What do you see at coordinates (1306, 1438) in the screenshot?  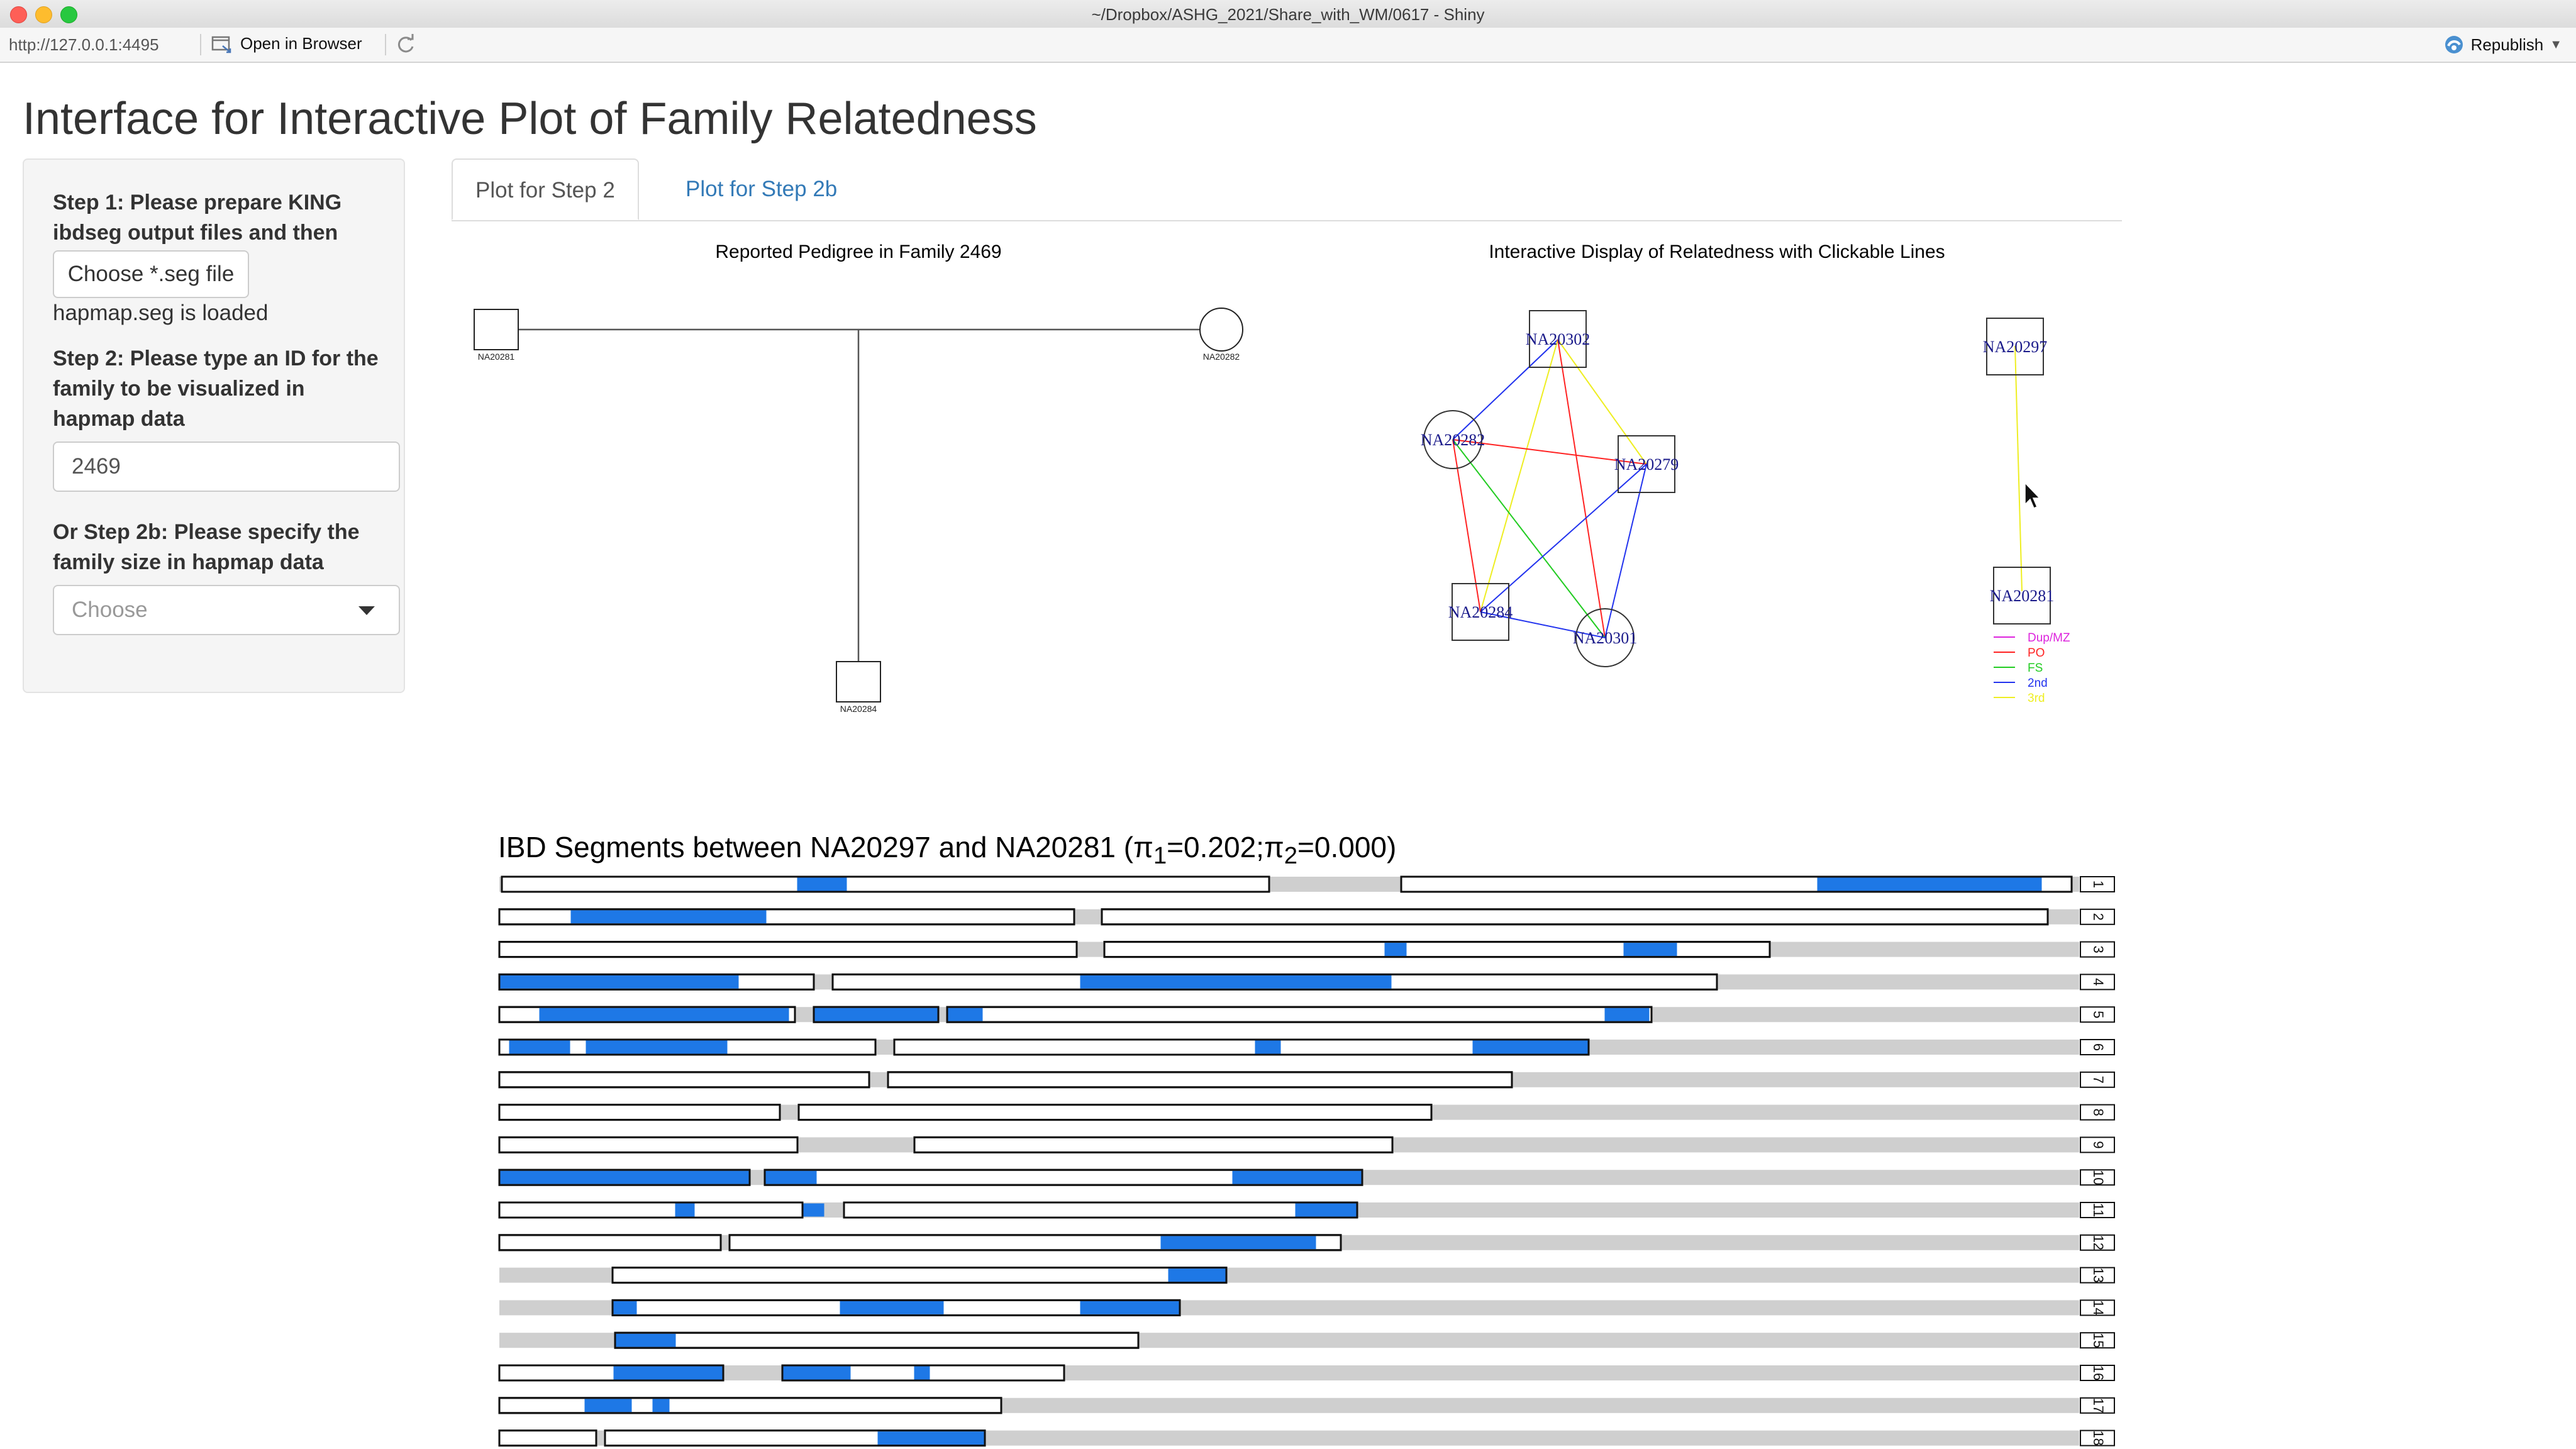 I see `chromosome-row: 18` at bounding box center [1306, 1438].